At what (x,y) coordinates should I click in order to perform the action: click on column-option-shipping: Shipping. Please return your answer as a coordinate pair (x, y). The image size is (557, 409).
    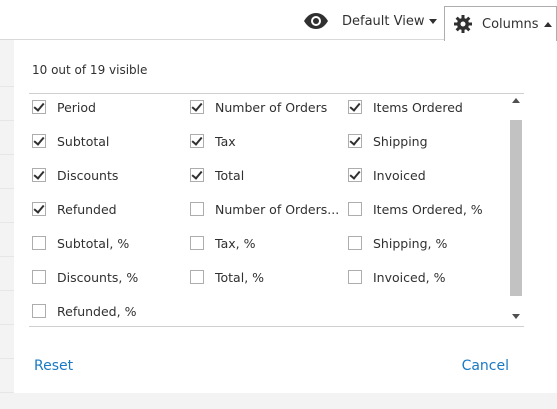
    Looking at the image, I should click on (388, 141).